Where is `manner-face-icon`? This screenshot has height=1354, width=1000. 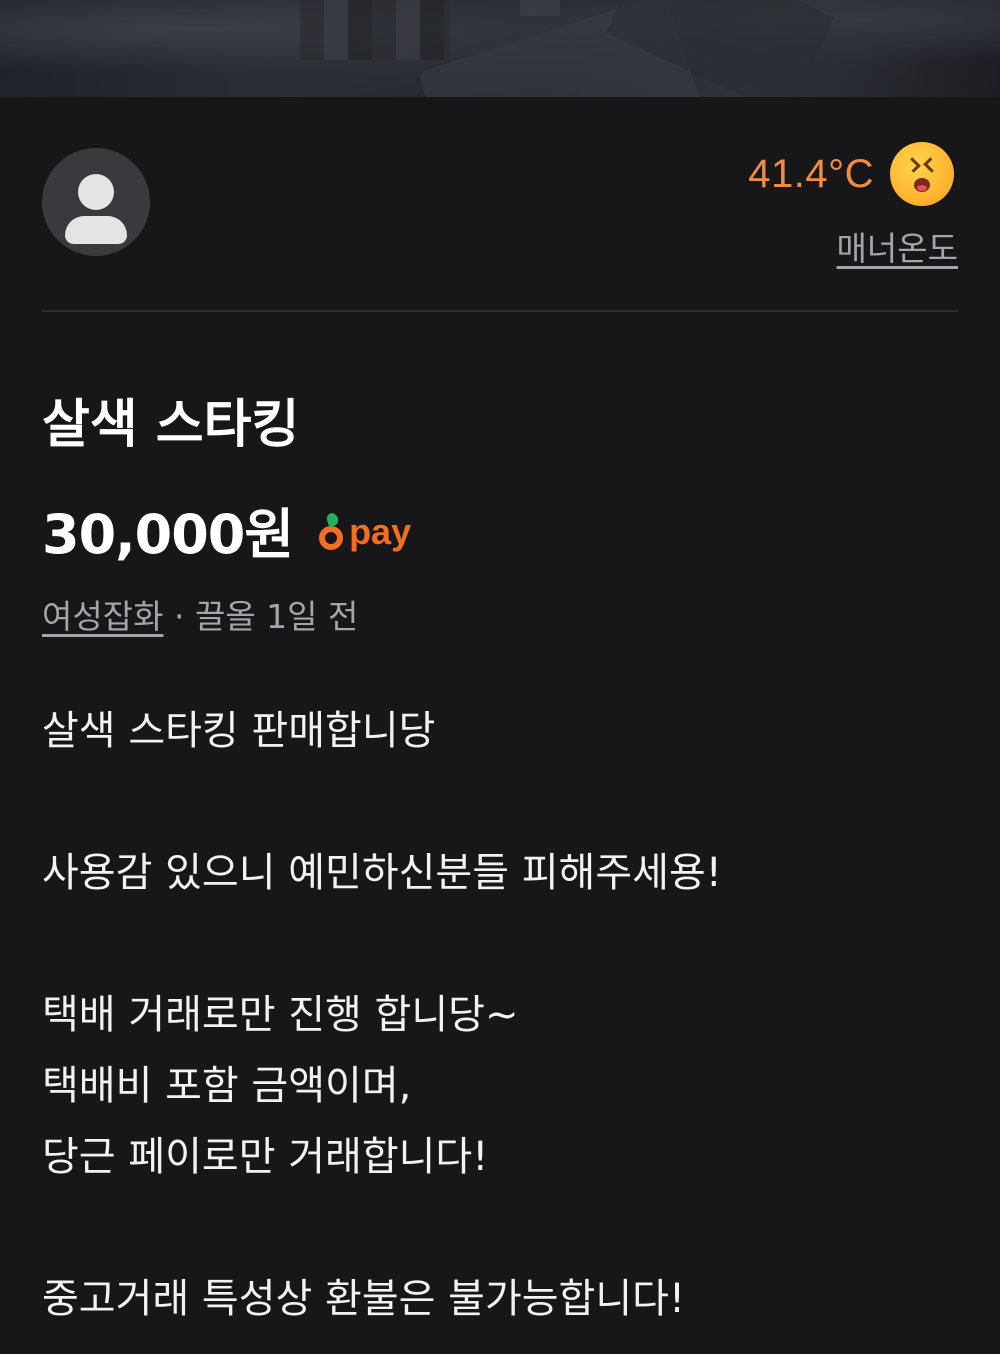
manner-face-icon is located at coordinates (922, 174).